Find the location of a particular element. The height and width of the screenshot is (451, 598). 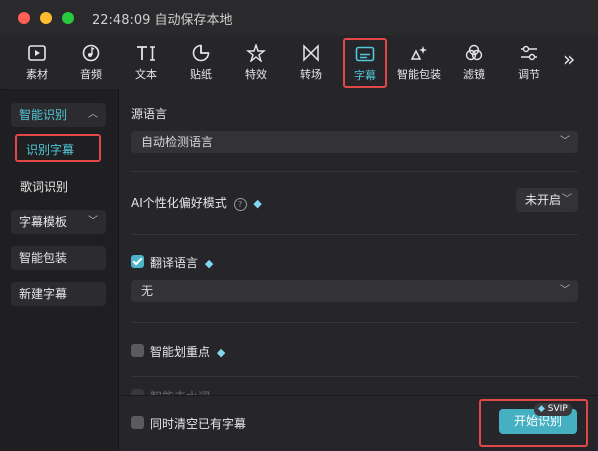

source-language-select: 自动检测语言 ﹀ is located at coordinates (354, 142).